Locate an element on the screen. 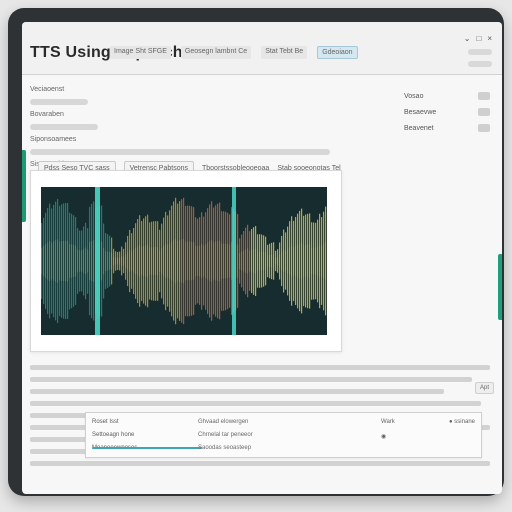 The width and height of the screenshot is (512, 512). form-left-row-1: Roset Isst is located at coordinates (105, 422).